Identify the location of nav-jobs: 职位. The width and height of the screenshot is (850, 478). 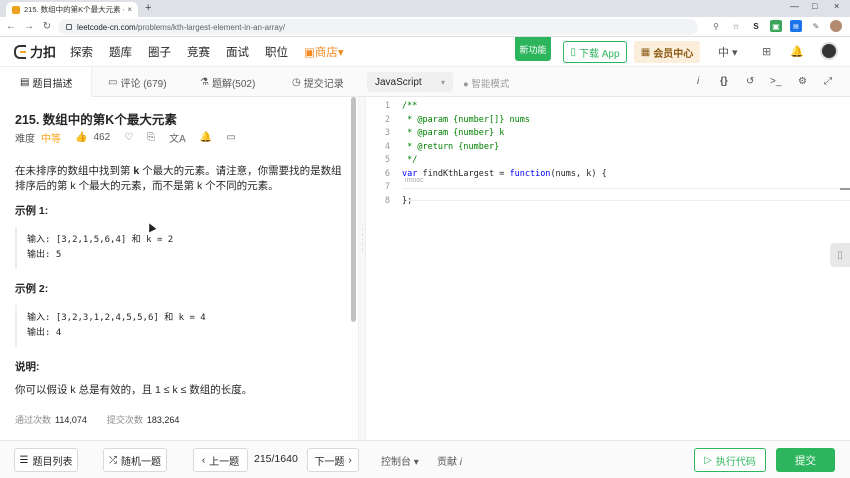
(276, 52).